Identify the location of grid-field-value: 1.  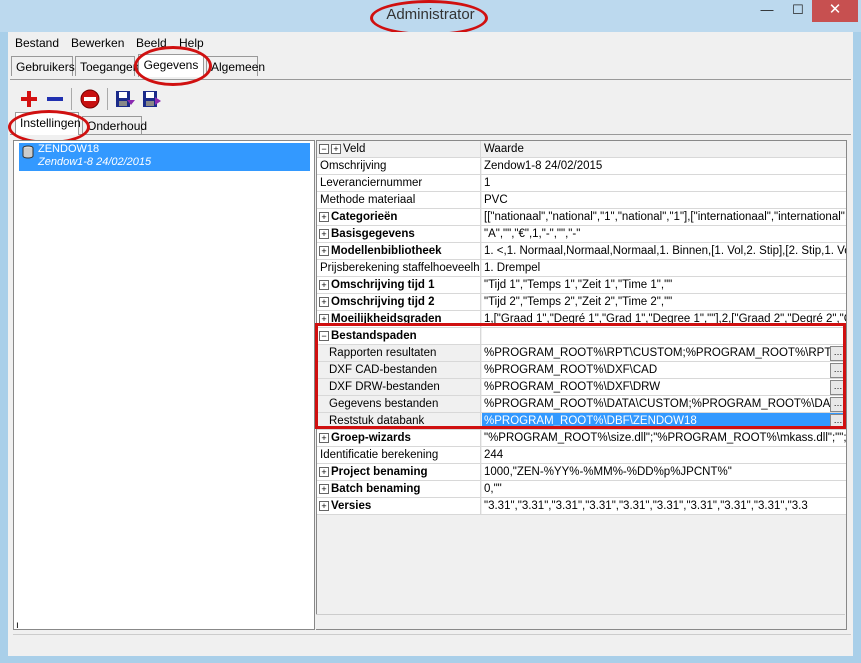
(664, 183).